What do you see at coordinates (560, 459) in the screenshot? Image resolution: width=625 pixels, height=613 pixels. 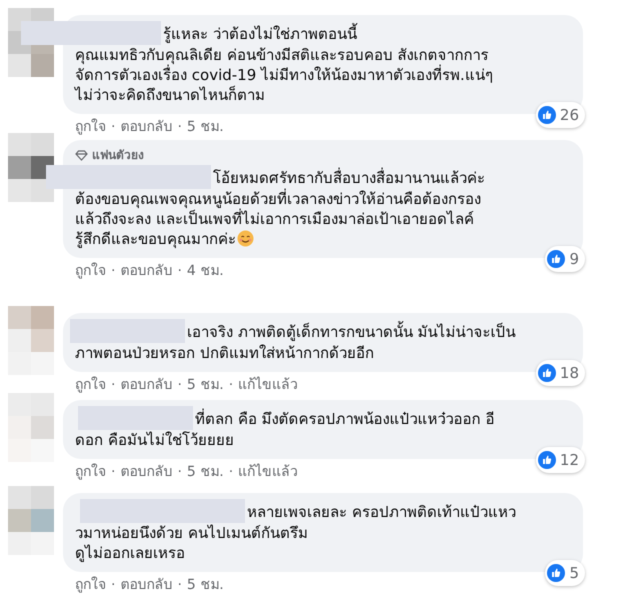 I see `like-count-badge: 12` at bounding box center [560, 459].